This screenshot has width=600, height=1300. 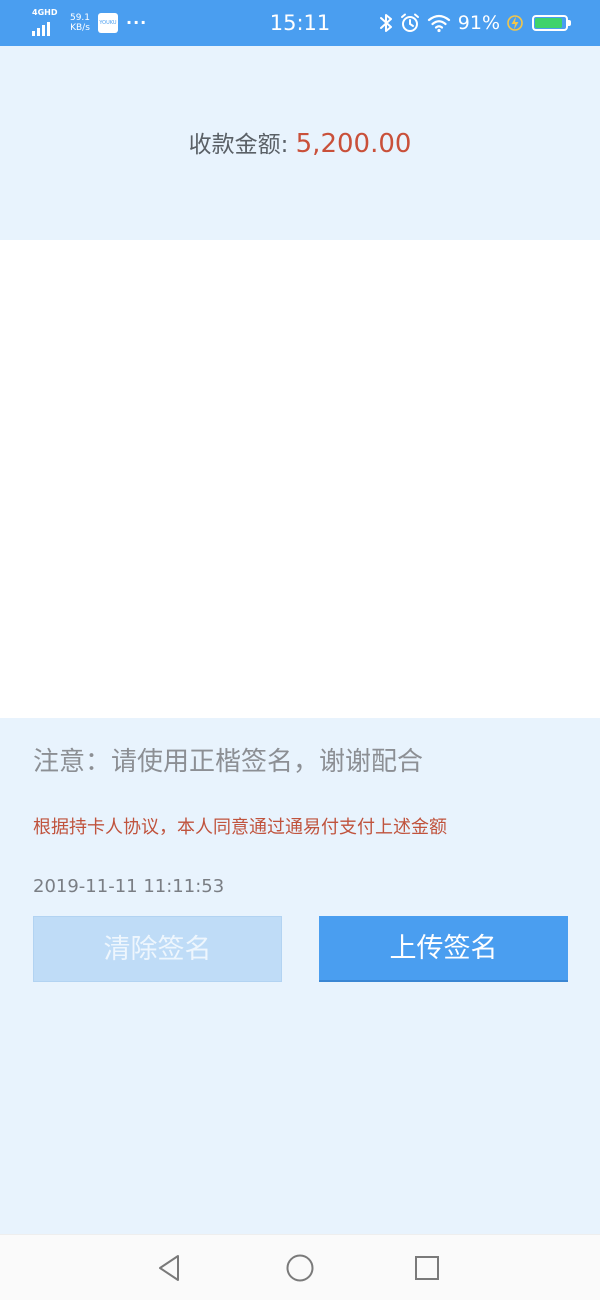 I want to click on home-icon, so click(x=300, y=1268).